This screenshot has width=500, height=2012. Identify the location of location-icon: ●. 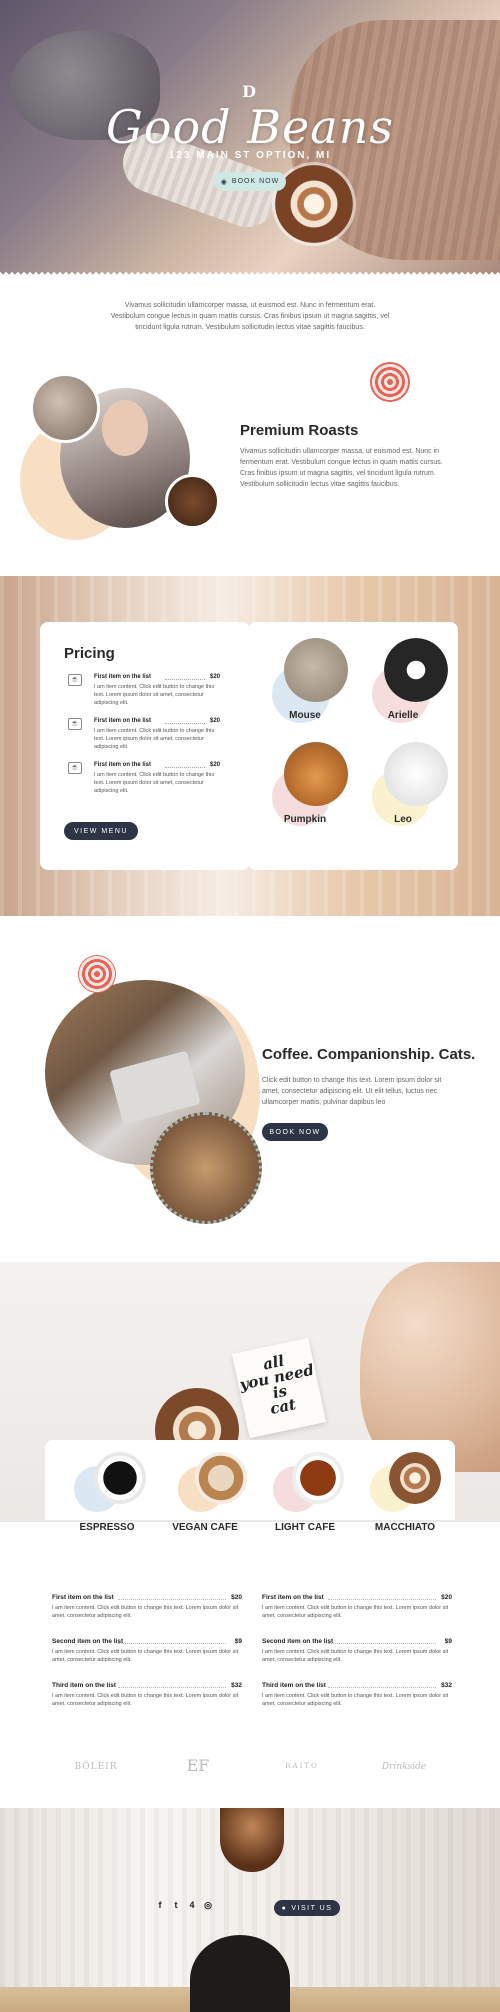
(284, 1908).